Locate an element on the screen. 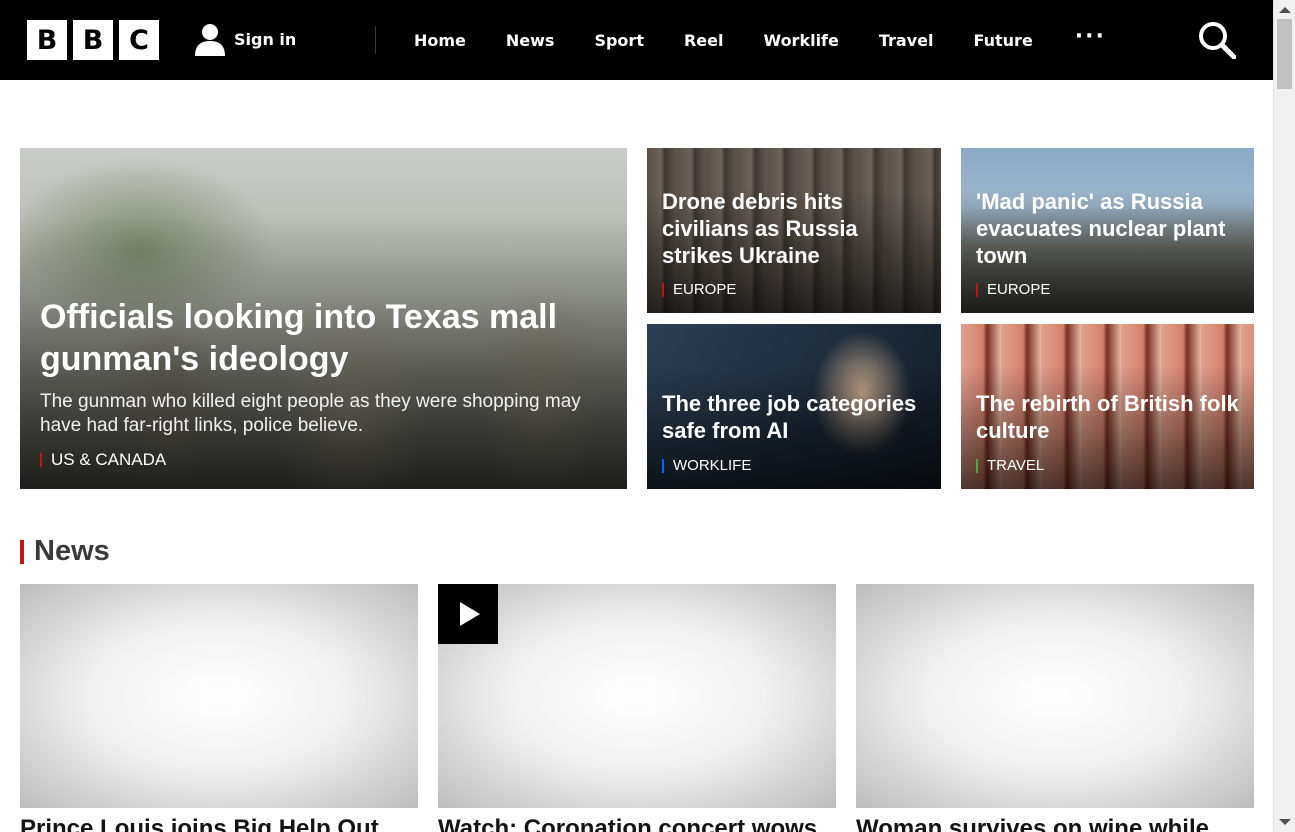 The height and width of the screenshot is (832, 1295). section-accent-bar is located at coordinates (22, 551).